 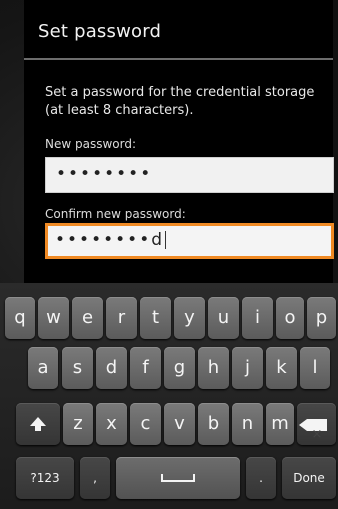 I want to click on key-e: e, so click(x=87, y=318).